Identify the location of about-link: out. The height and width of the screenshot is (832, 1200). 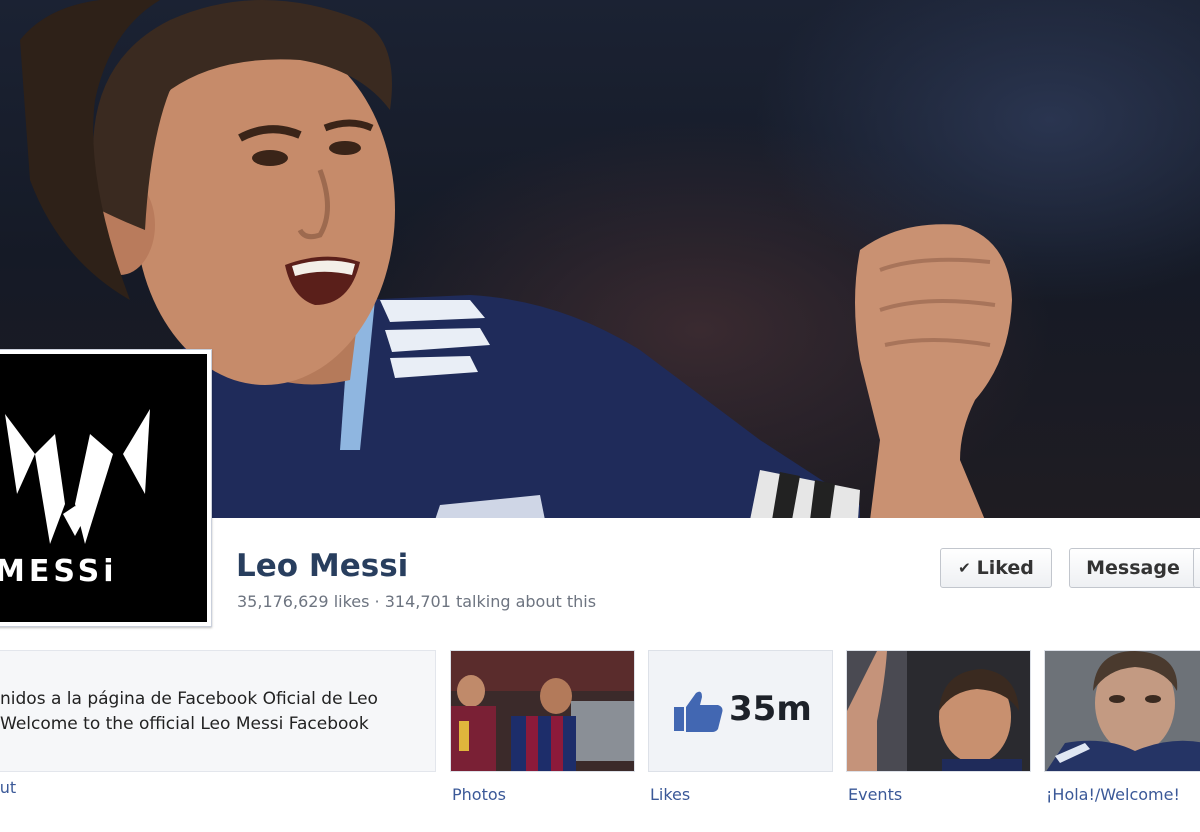
(8, 787).